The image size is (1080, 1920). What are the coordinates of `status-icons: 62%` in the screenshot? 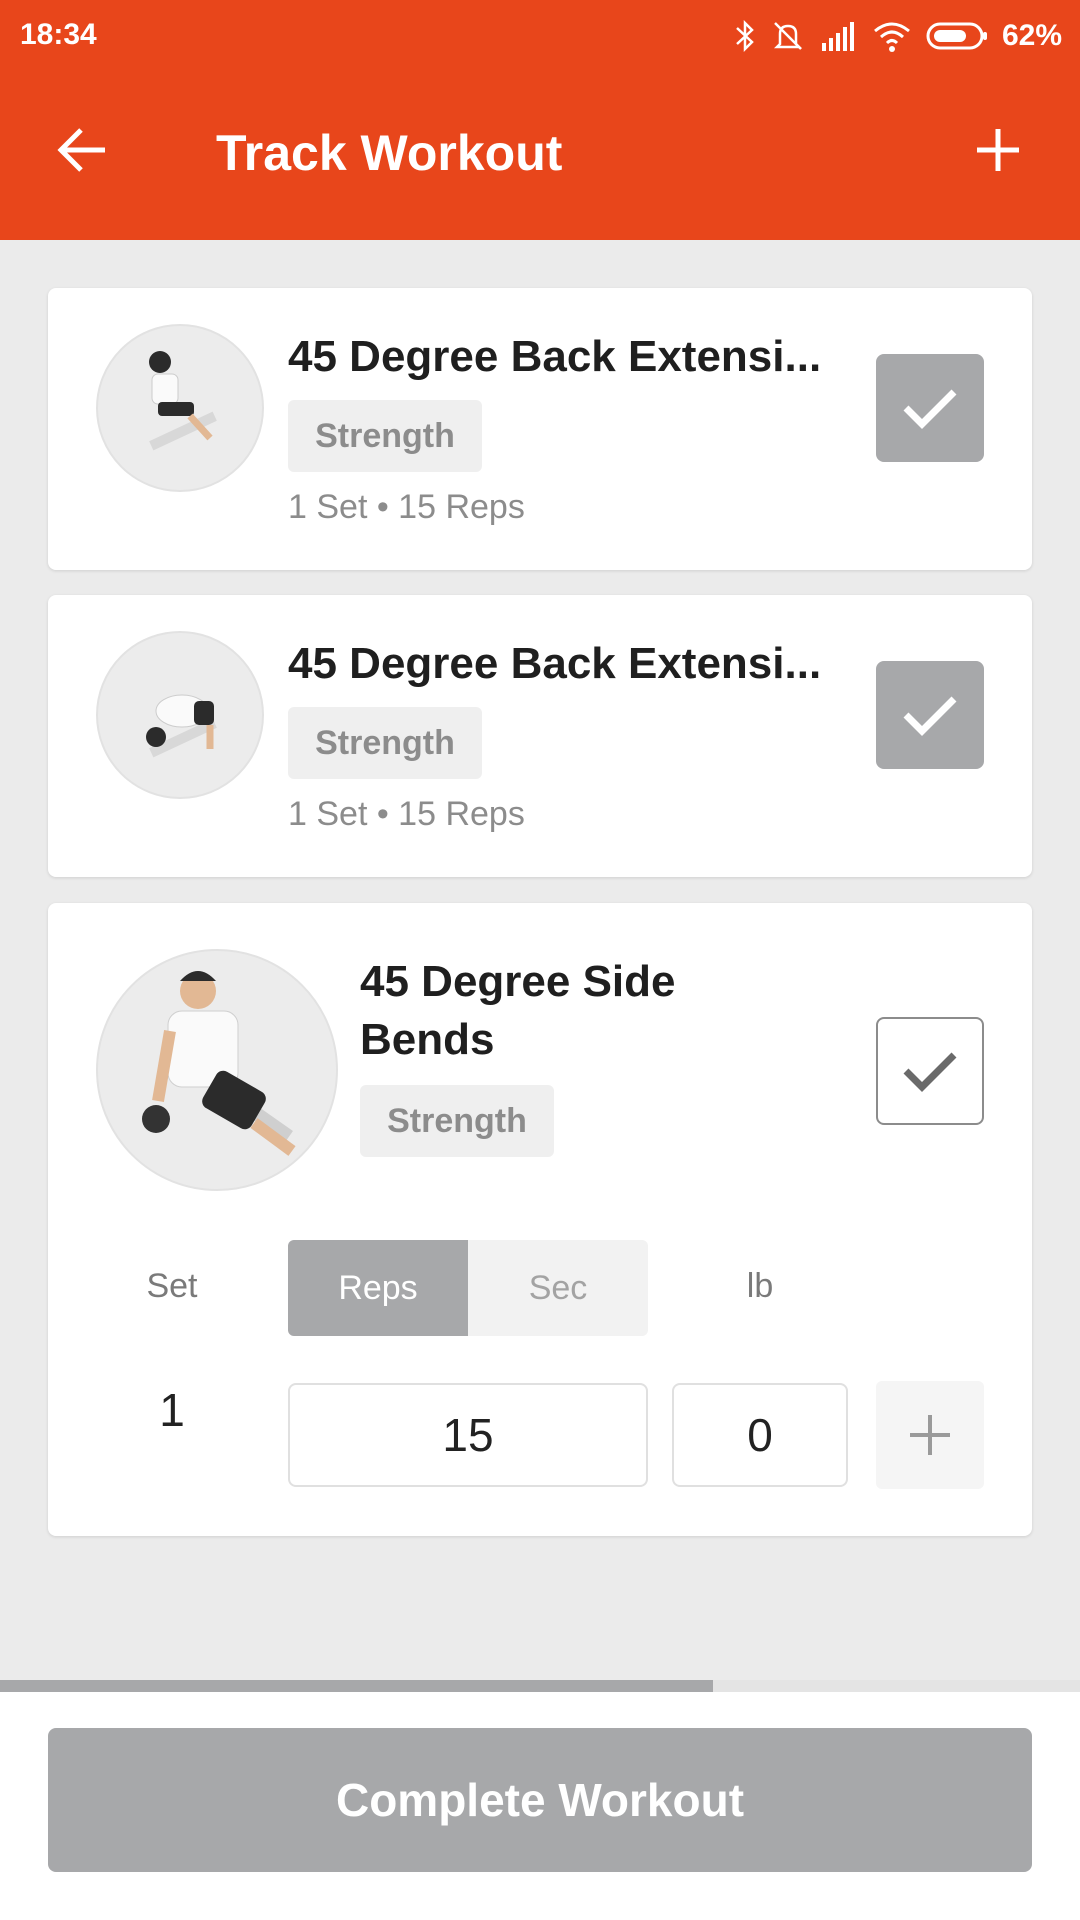 It's located at (898, 36).